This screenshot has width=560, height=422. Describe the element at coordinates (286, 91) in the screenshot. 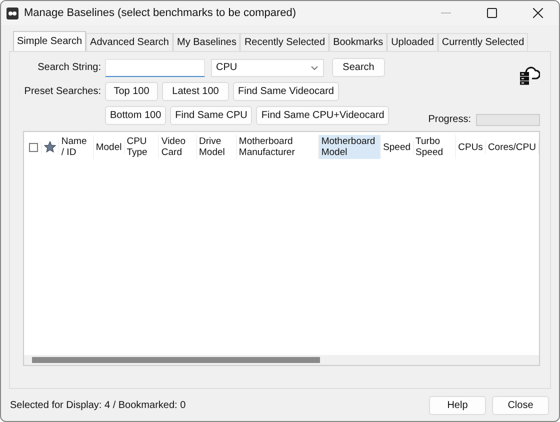

I see `preset-button: Find Same Videocard` at that location.